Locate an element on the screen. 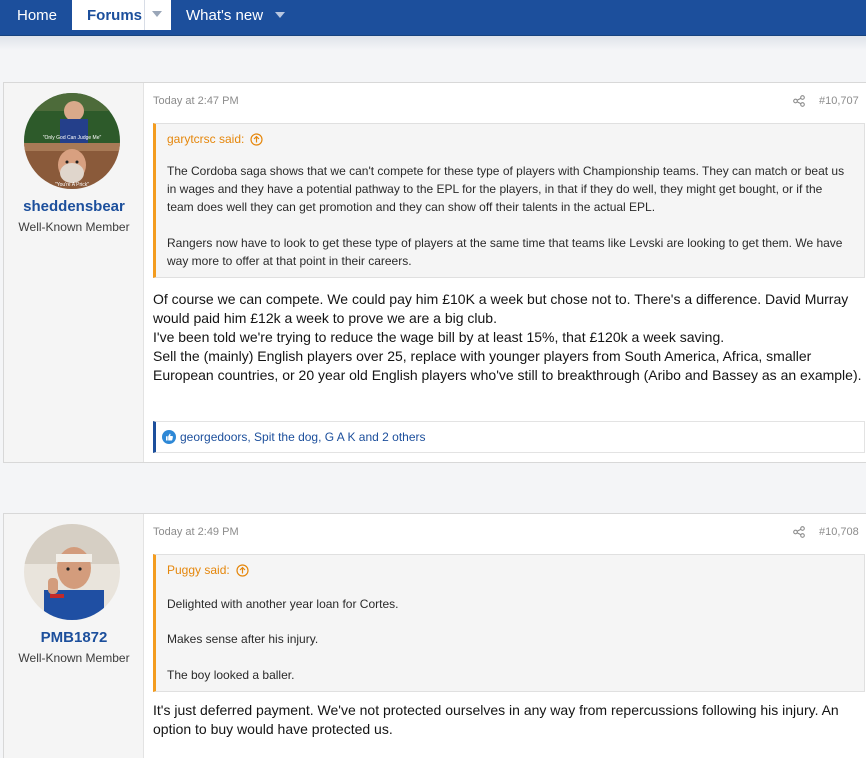 The height and width of the screenshot is (758, 866). post-number-link: #10,708 is located at coordinates (839, 532).